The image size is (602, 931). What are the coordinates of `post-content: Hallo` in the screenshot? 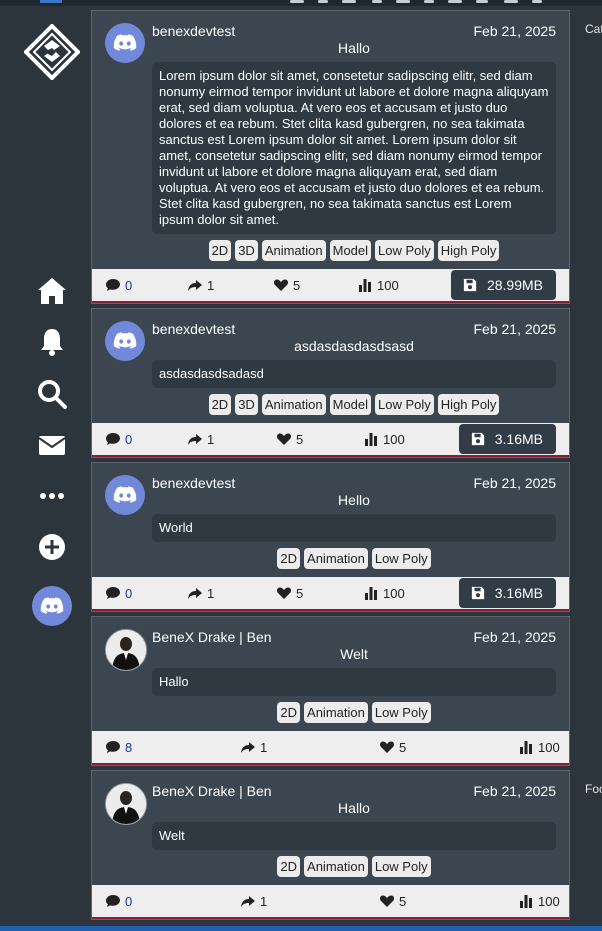 It's located at (354, 682).